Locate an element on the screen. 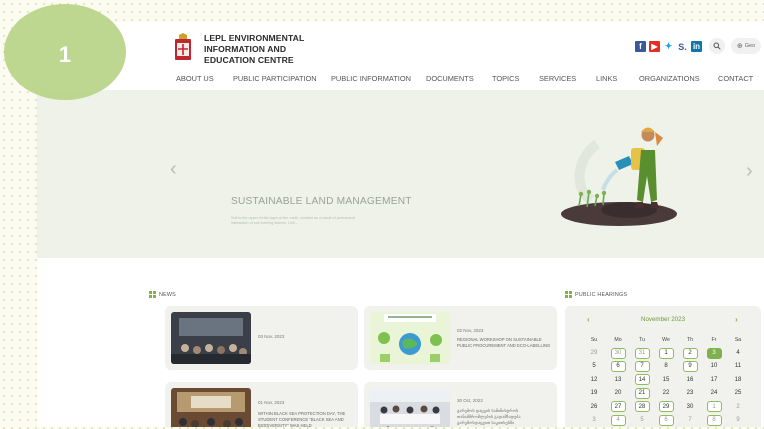 This screenshot has width=764, height=429. calendar-day-number: 4 is located at coordinates (618, 420).